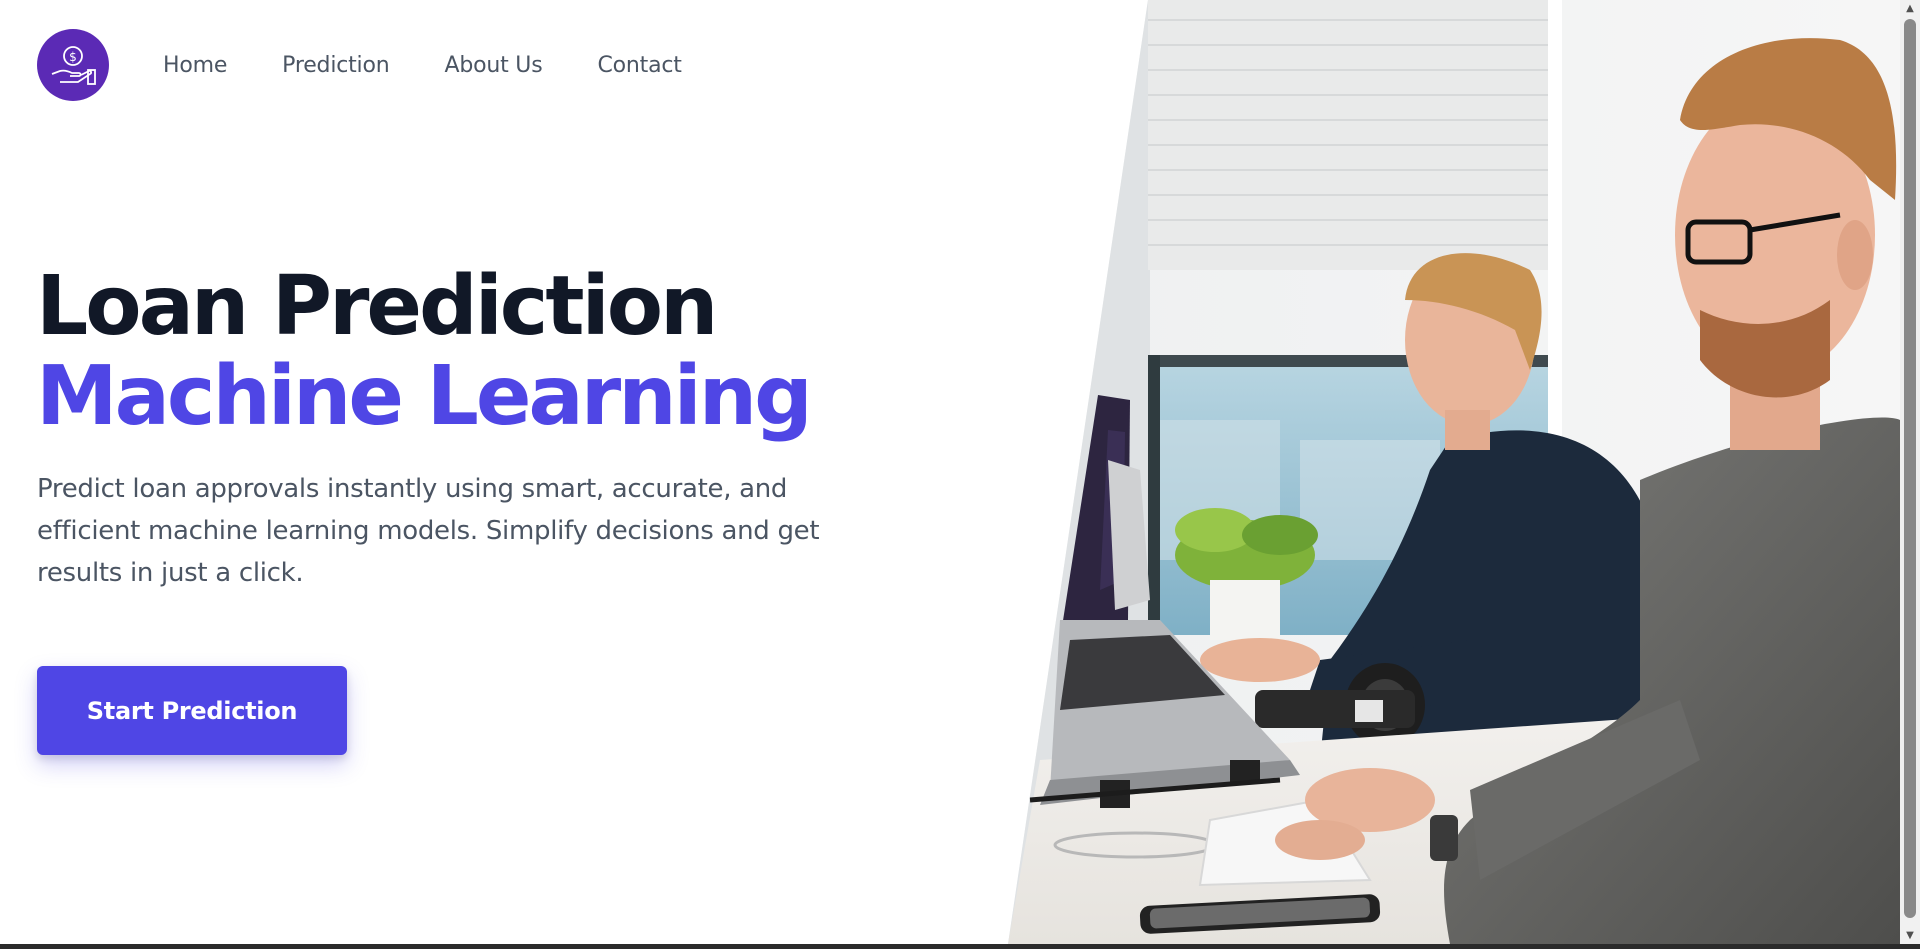  Describe the element at coordinates (1910, 8) in the screenshot. I see `scroll-up-arrow-icon: ▲` at that location.